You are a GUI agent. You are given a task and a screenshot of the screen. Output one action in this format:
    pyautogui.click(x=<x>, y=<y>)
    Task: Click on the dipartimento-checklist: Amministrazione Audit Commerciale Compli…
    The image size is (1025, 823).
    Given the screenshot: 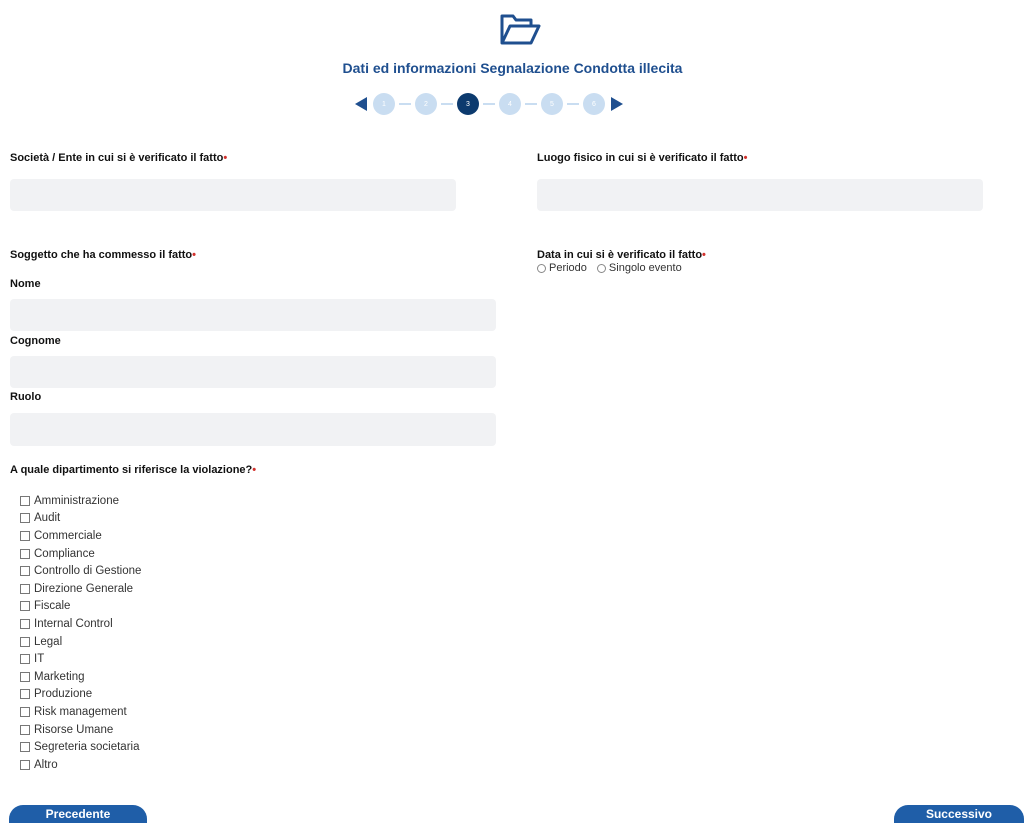 What is the action you would take?
    pyautogui.click(x=80, y=633)
    